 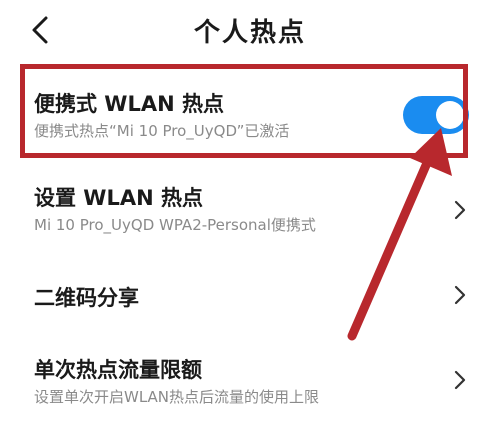 What do you see at coordinates (250, 294) in the screenshot?
I see `list-item-qr-share: 二维码分享` at bounding box center [250, 294].